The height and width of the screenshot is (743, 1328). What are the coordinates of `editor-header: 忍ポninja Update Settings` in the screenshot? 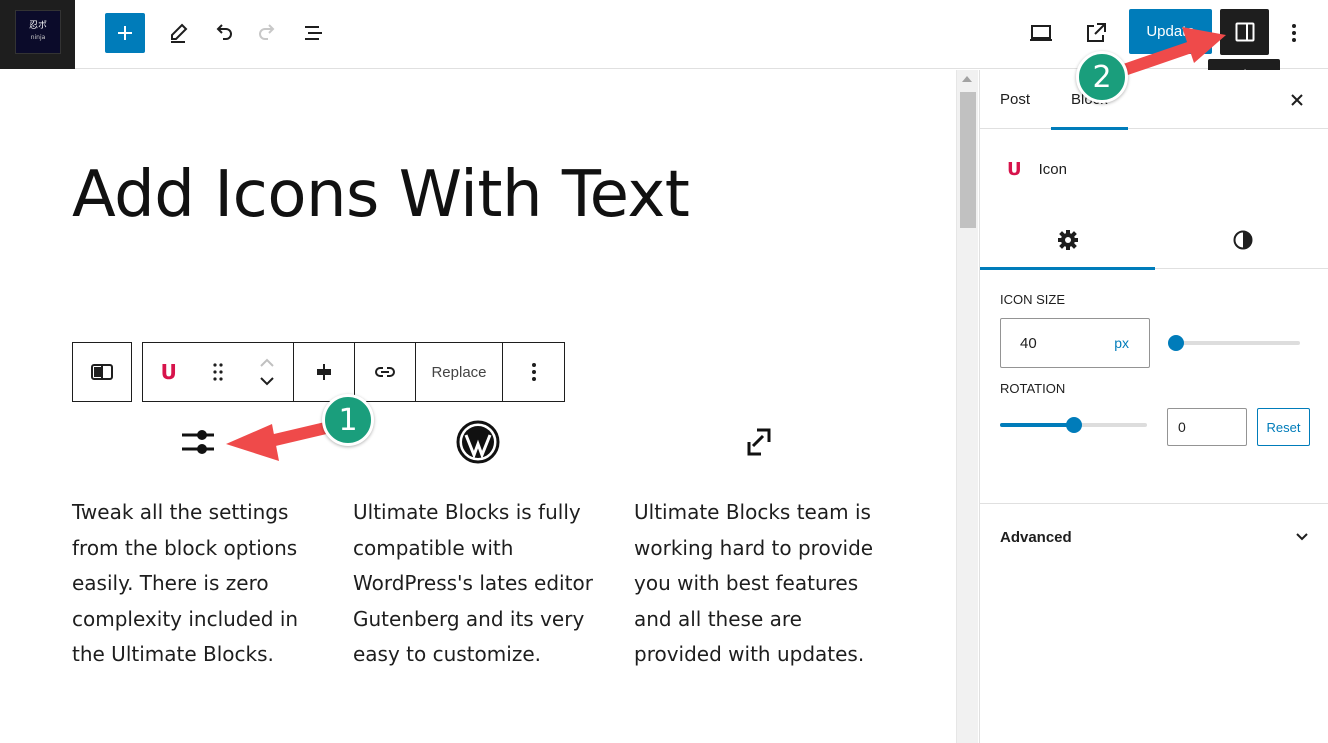 It's located at (664, 45).